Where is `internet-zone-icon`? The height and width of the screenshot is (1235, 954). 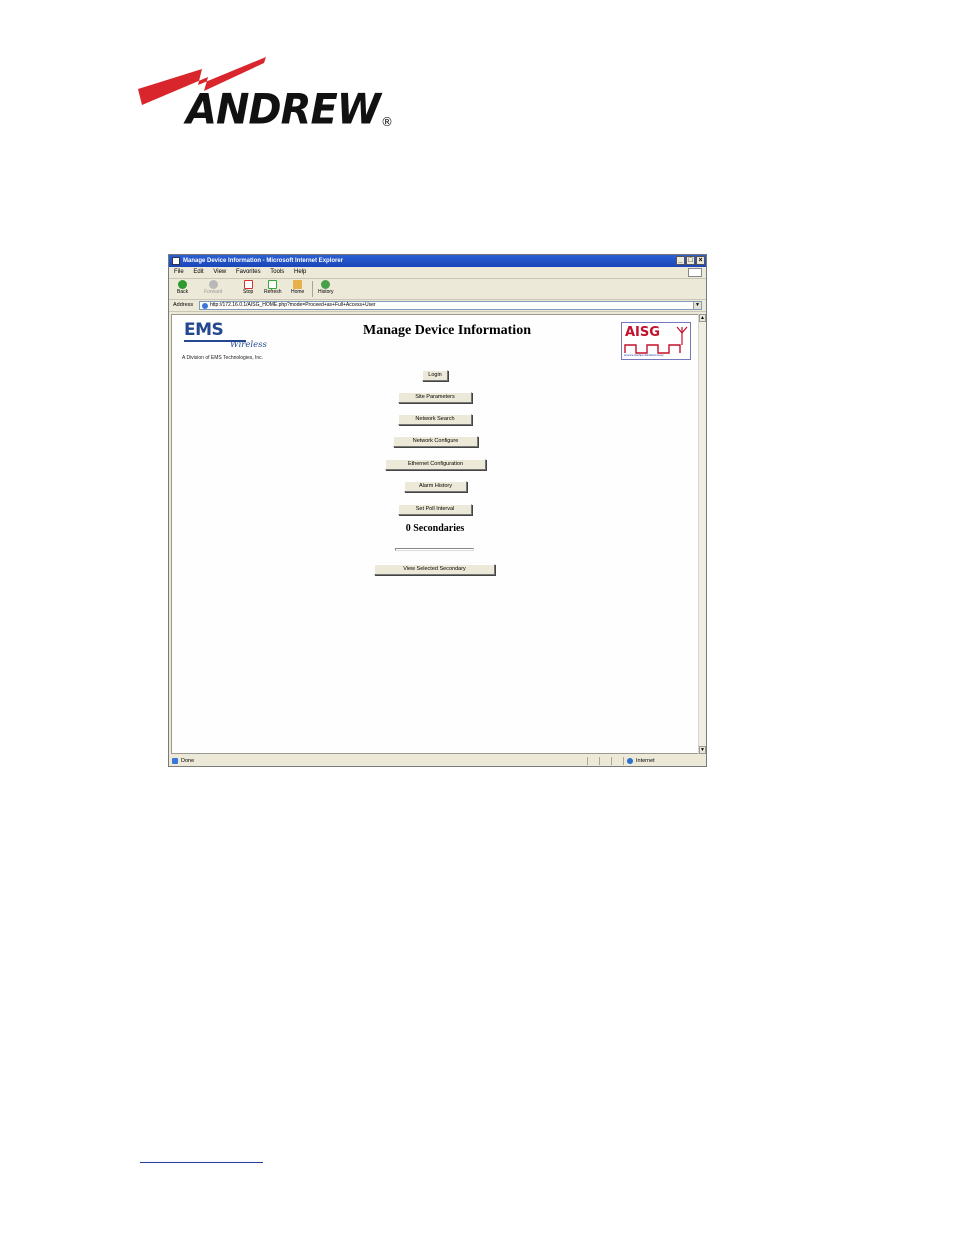 internet-zone-icon is located at coordinates (630, 761).